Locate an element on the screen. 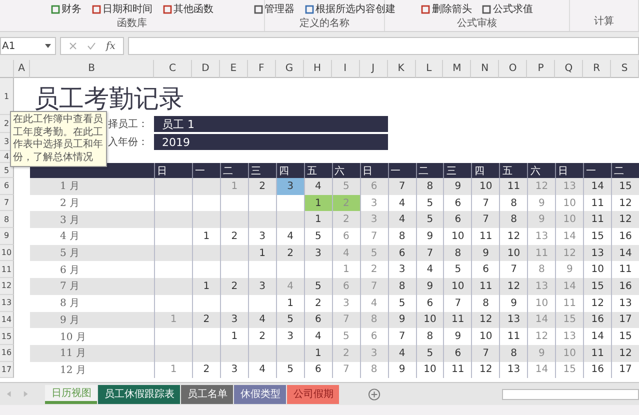 This screenshot has height=415, width=639. column-header: R is located at coordinates (597, 69).